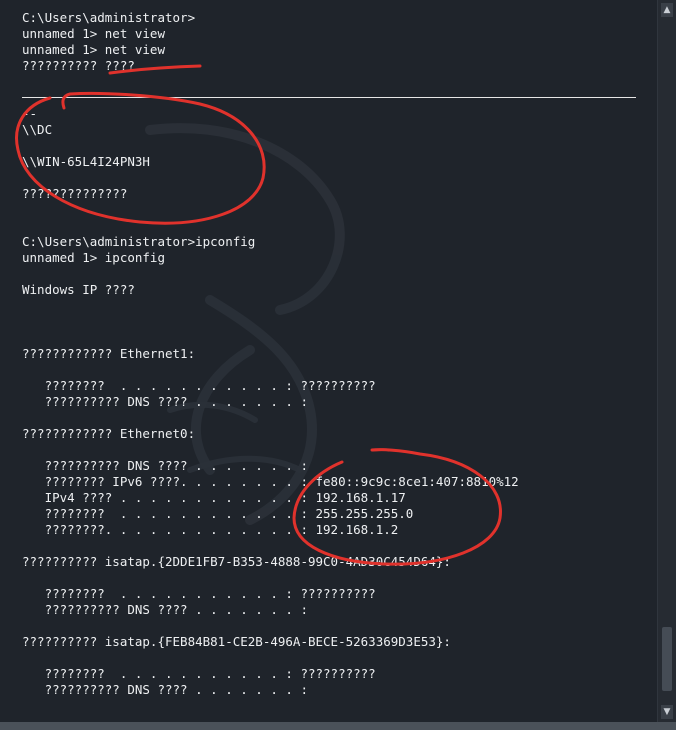 The height and width of the screenshot is (730, 676). Describe the element at coordinates (86, 161) in the screenshot. I see `terminal-line: \\WIN-65L4I24PN3H` at that location.